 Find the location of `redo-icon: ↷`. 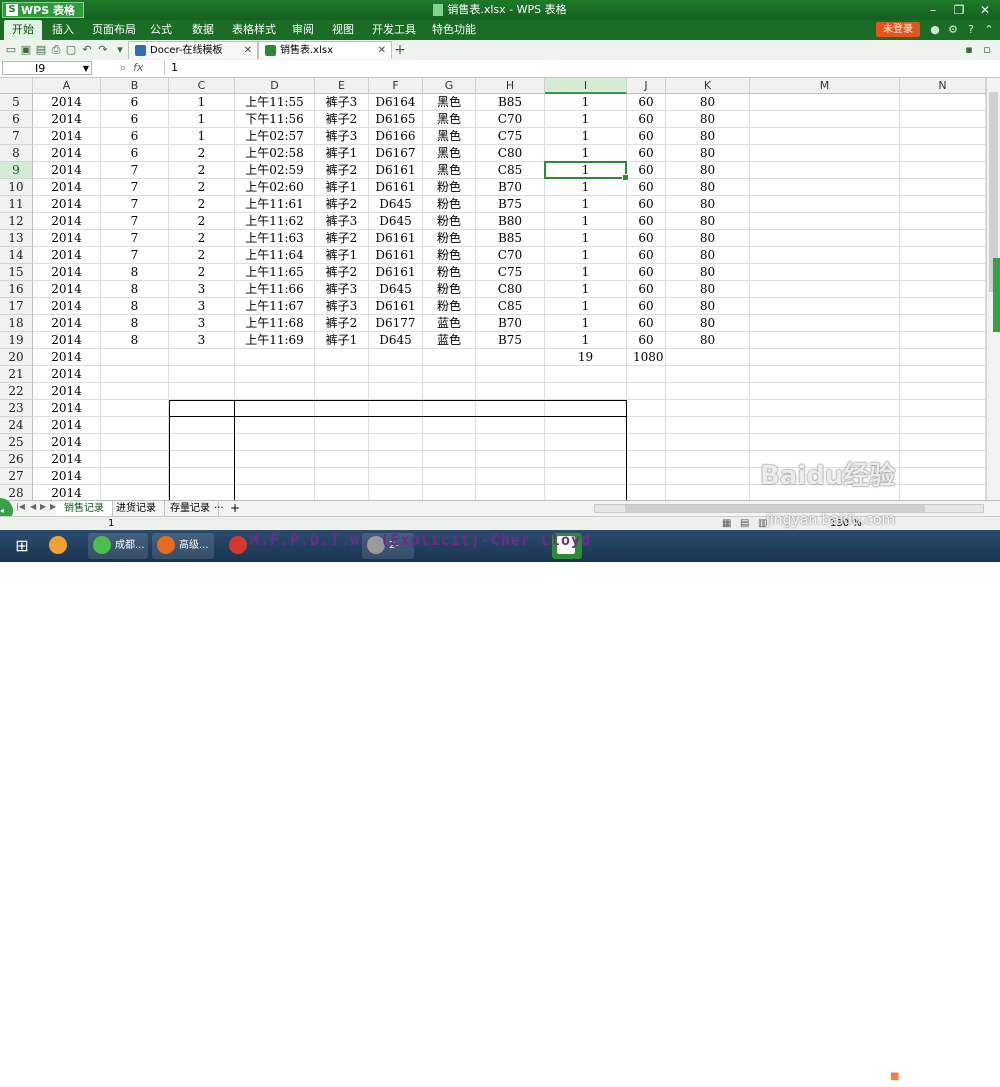

redo-icon: ↷ is located at coordinates (103, 50).